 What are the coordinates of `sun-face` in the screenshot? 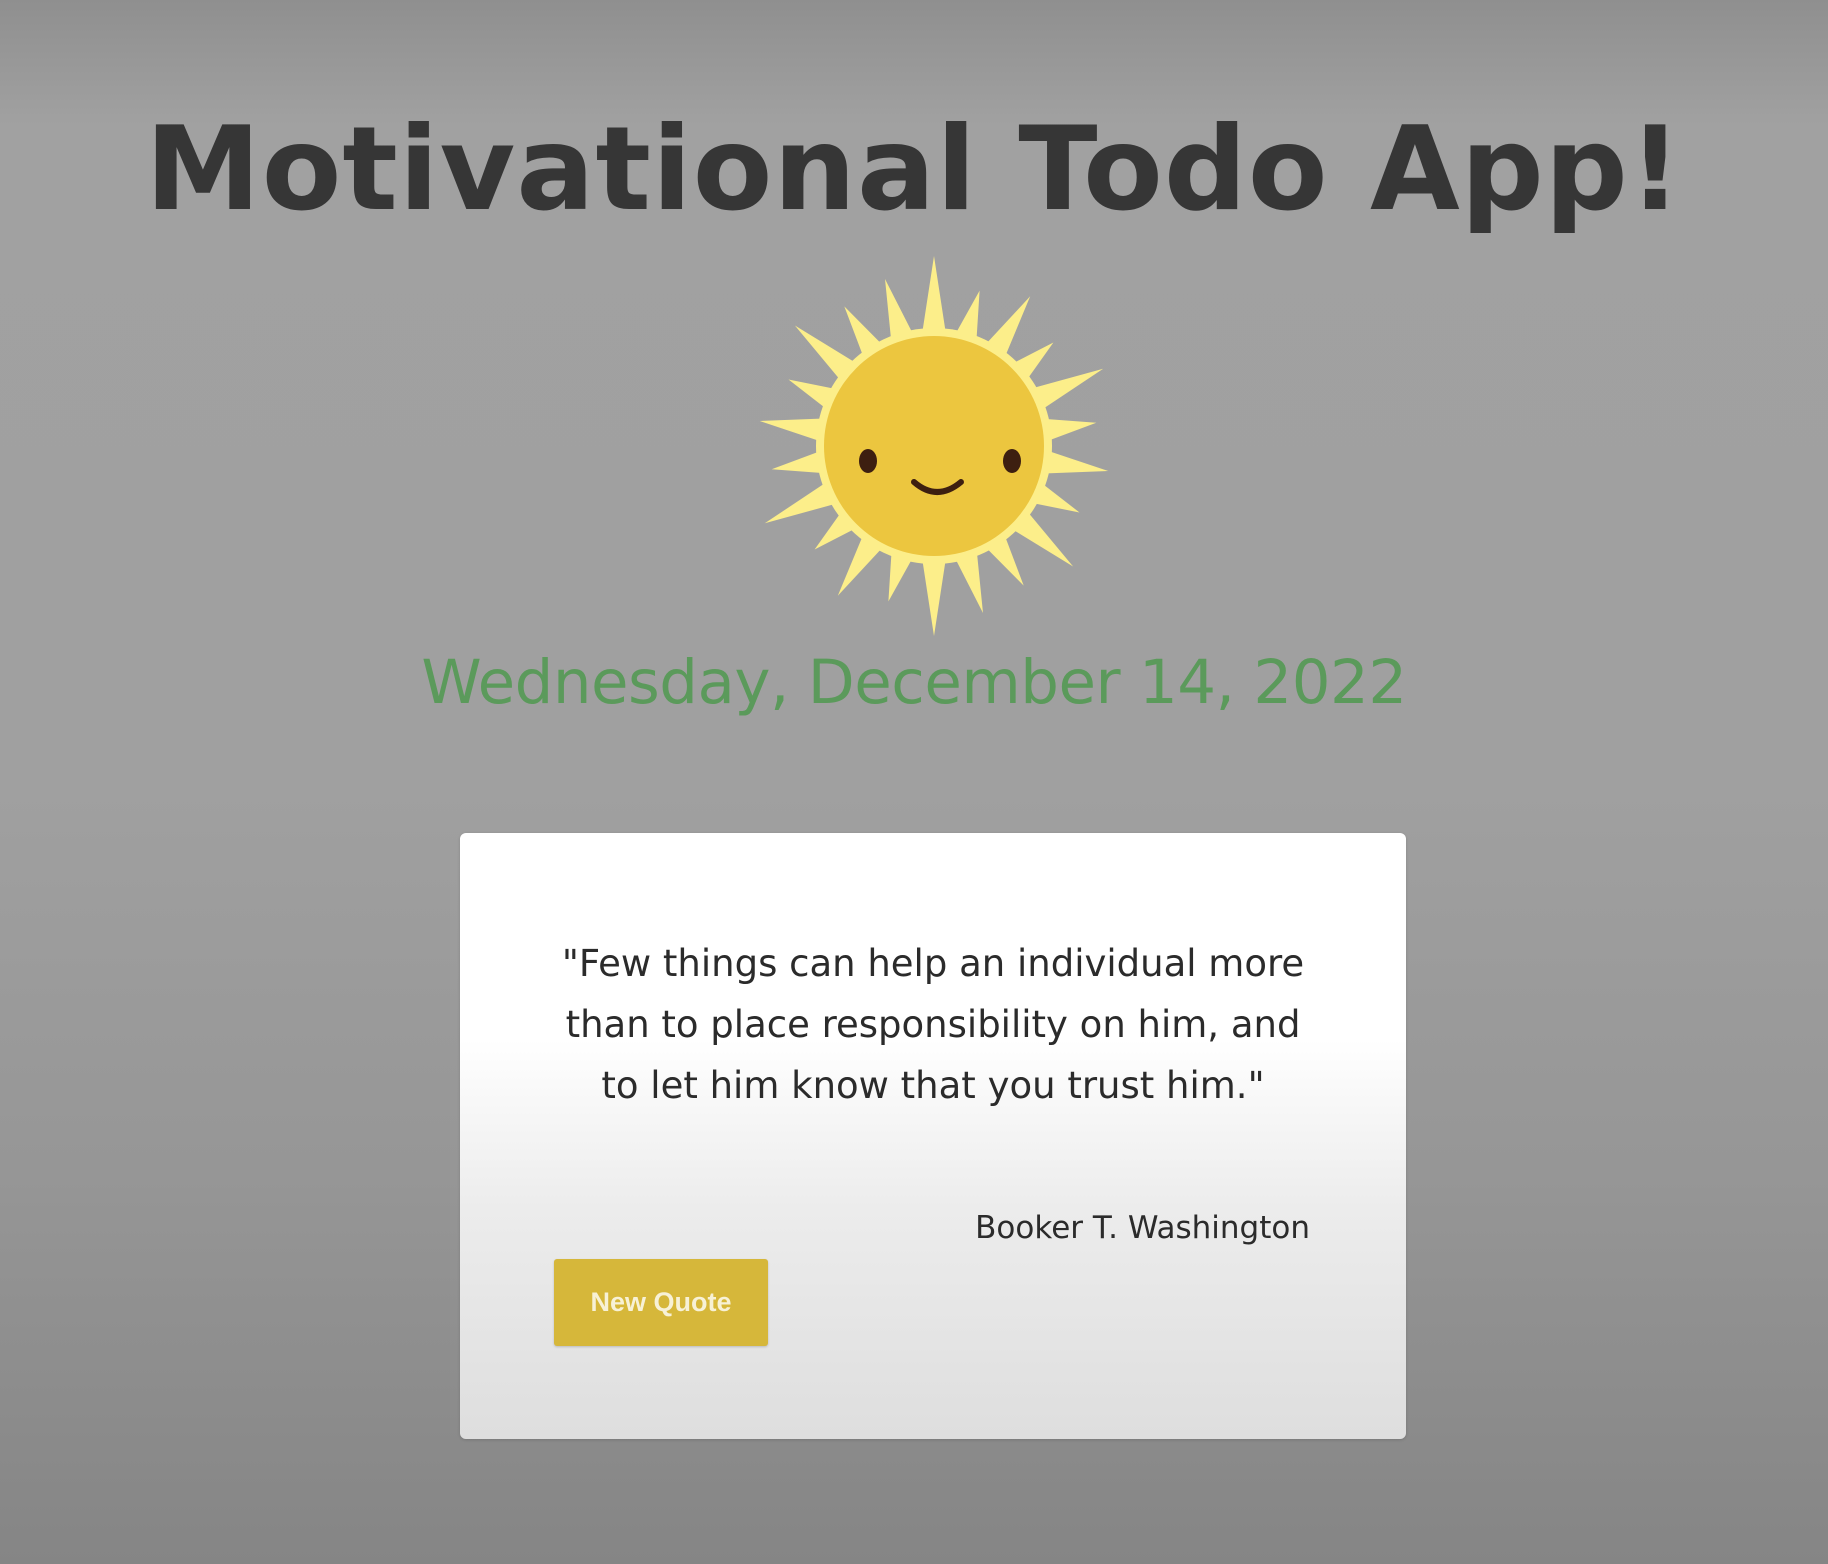 It's located at (934, 446).